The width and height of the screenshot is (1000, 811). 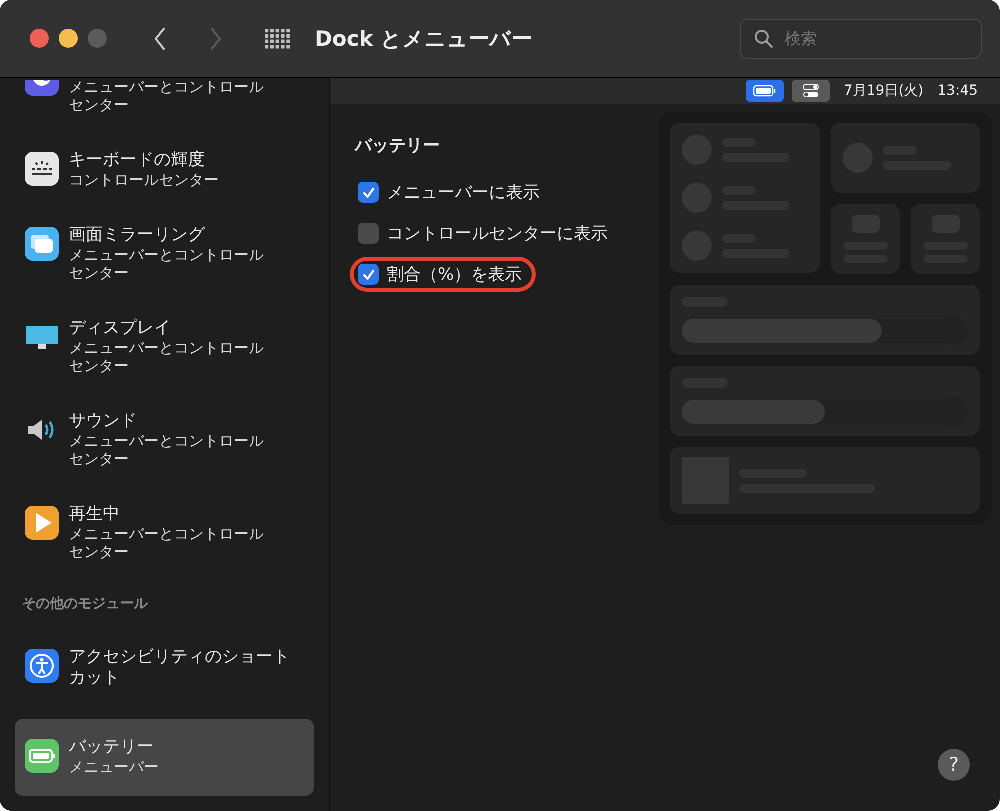 What do you see at coordinates (160, 38) in the screenshot?
I see `back-chevron-icon` at bounding box center [160, 38].